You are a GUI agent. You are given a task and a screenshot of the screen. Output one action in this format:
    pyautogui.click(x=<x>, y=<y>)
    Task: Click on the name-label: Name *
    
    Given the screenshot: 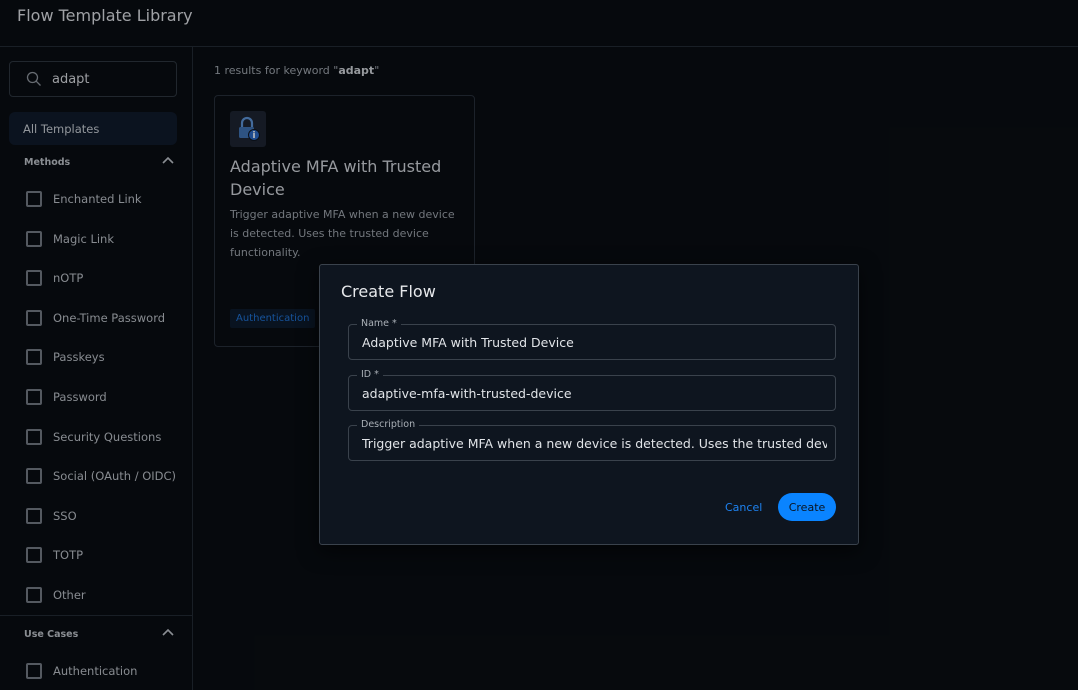 What is the action you would take?
    pyautogui.click(x=379, y=323)
    